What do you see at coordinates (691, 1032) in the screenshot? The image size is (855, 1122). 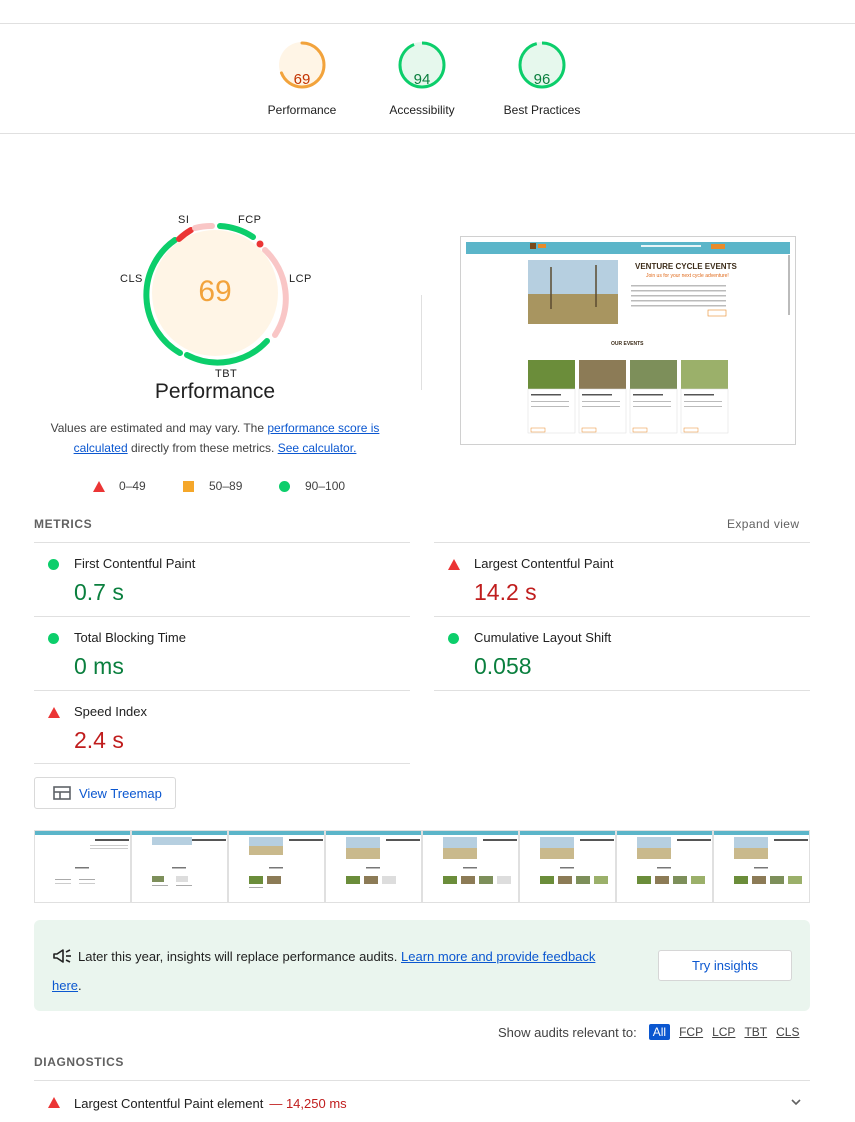 I see `filter-chip-fcp: FCP` at bounding box center [691, 1032].